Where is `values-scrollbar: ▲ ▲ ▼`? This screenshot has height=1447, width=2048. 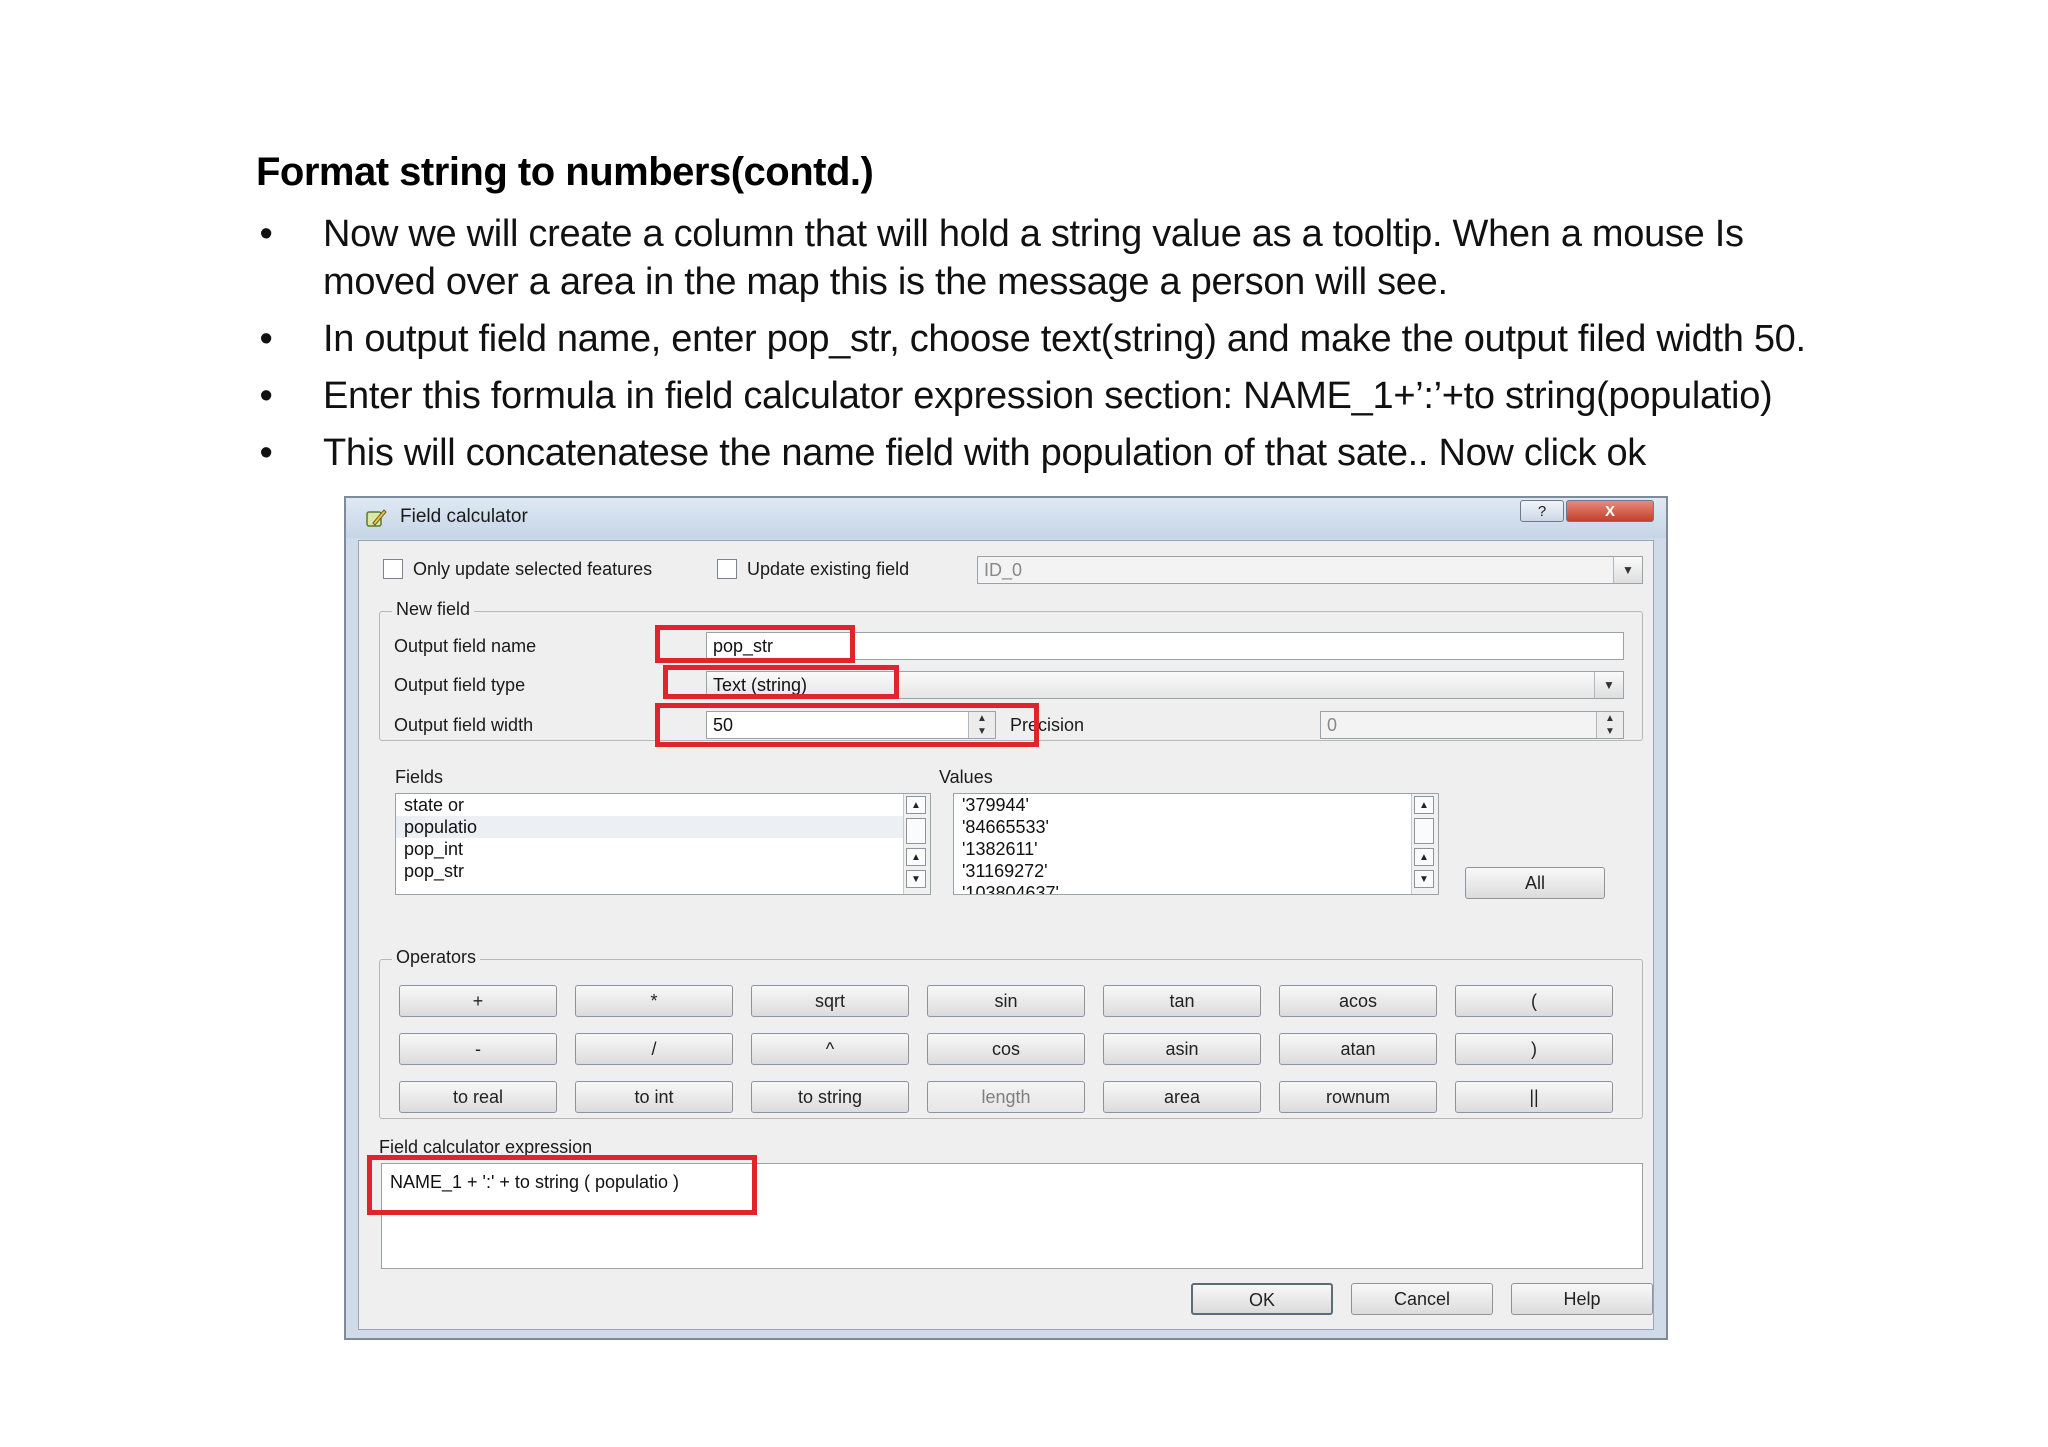
values-scrollbar: ▲ ▲ ▼ is located at coordinates (1424, 844).